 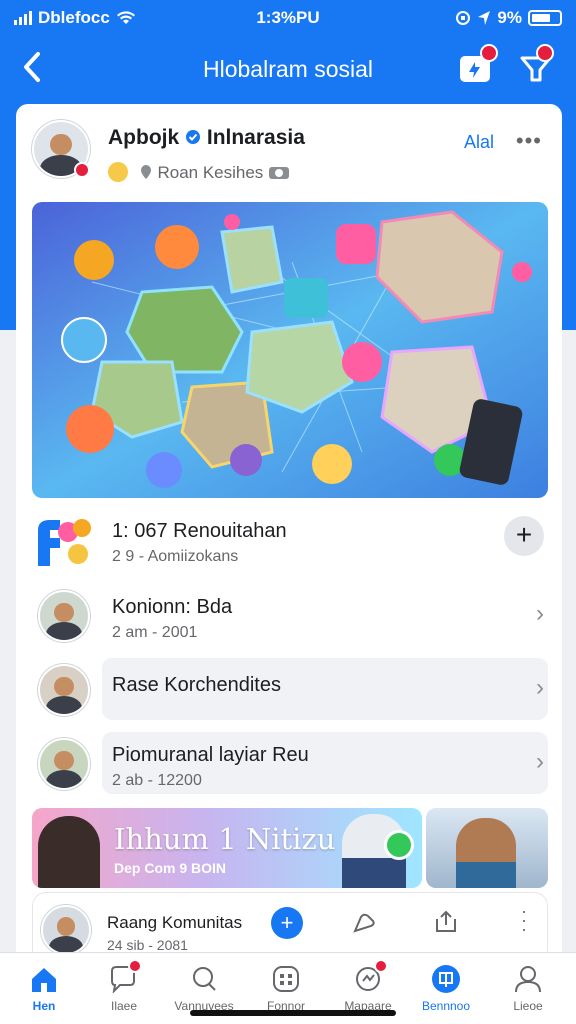 What do you see at coordinates (288, 68) in the screenshot?
I see `nav-bar: Hlobalram sosial` at bounding box center [288, 68].